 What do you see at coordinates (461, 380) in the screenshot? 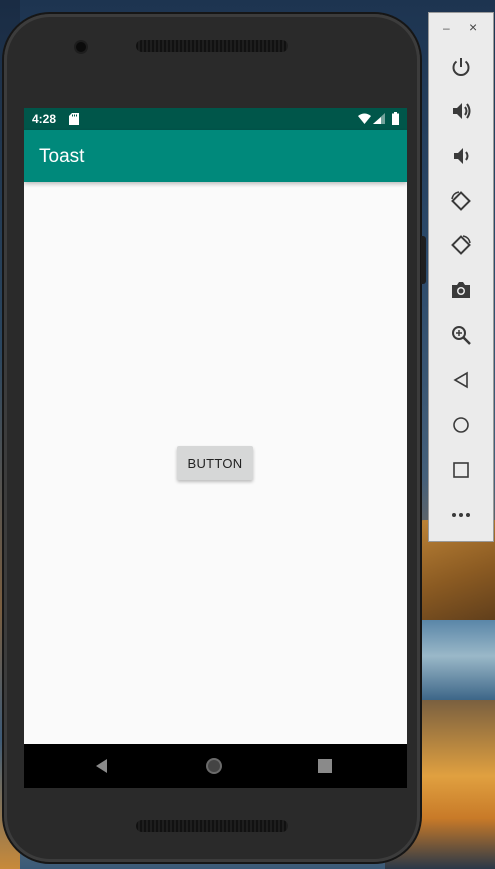
I see `back-triangle-icon` at bounding box center [461, 380].